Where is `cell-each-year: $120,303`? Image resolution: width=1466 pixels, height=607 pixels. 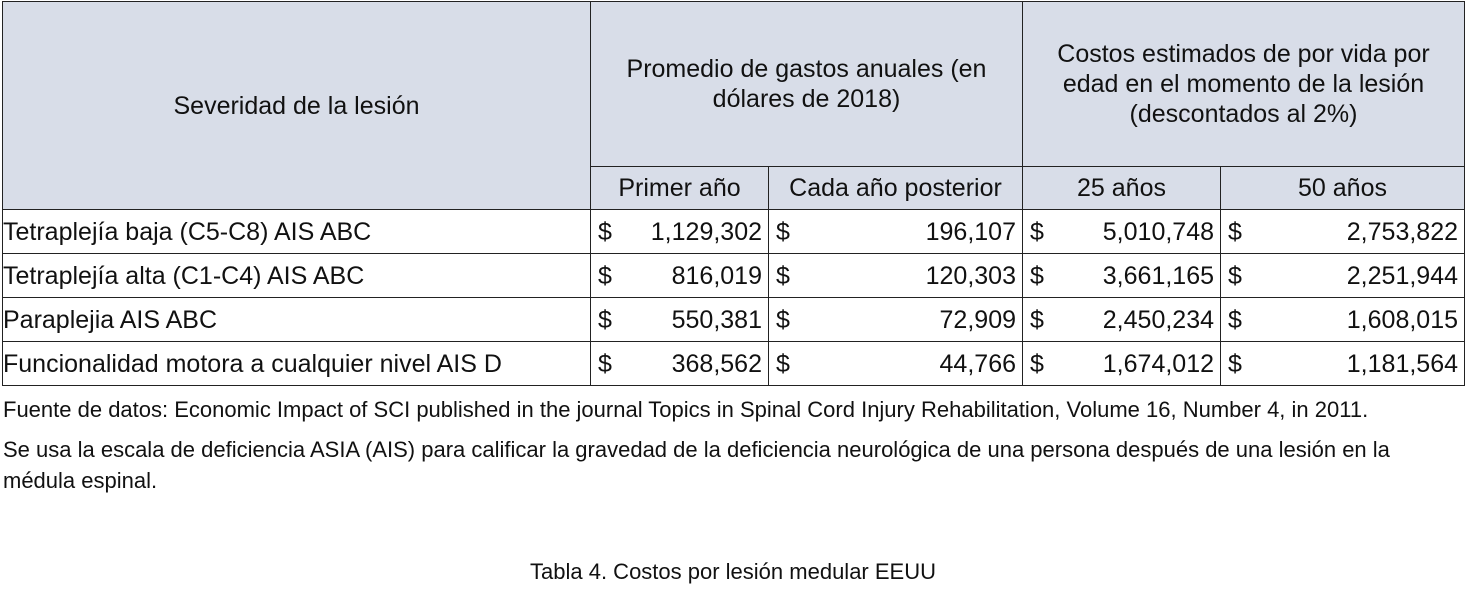 cell-each-year: $120,303 is located at coordinates (895, 275).